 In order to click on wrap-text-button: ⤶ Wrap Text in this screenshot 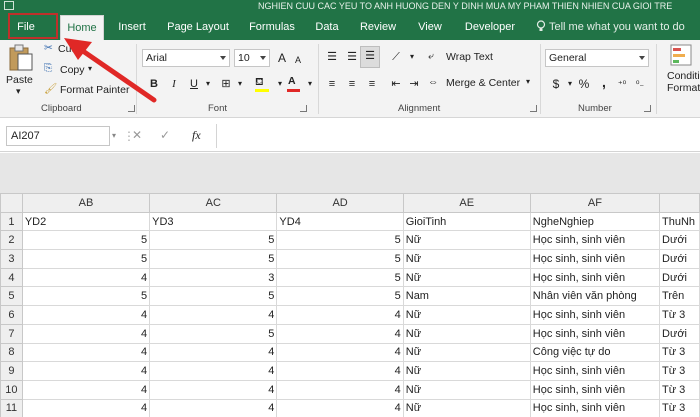, I will do `click(464, 58)`.